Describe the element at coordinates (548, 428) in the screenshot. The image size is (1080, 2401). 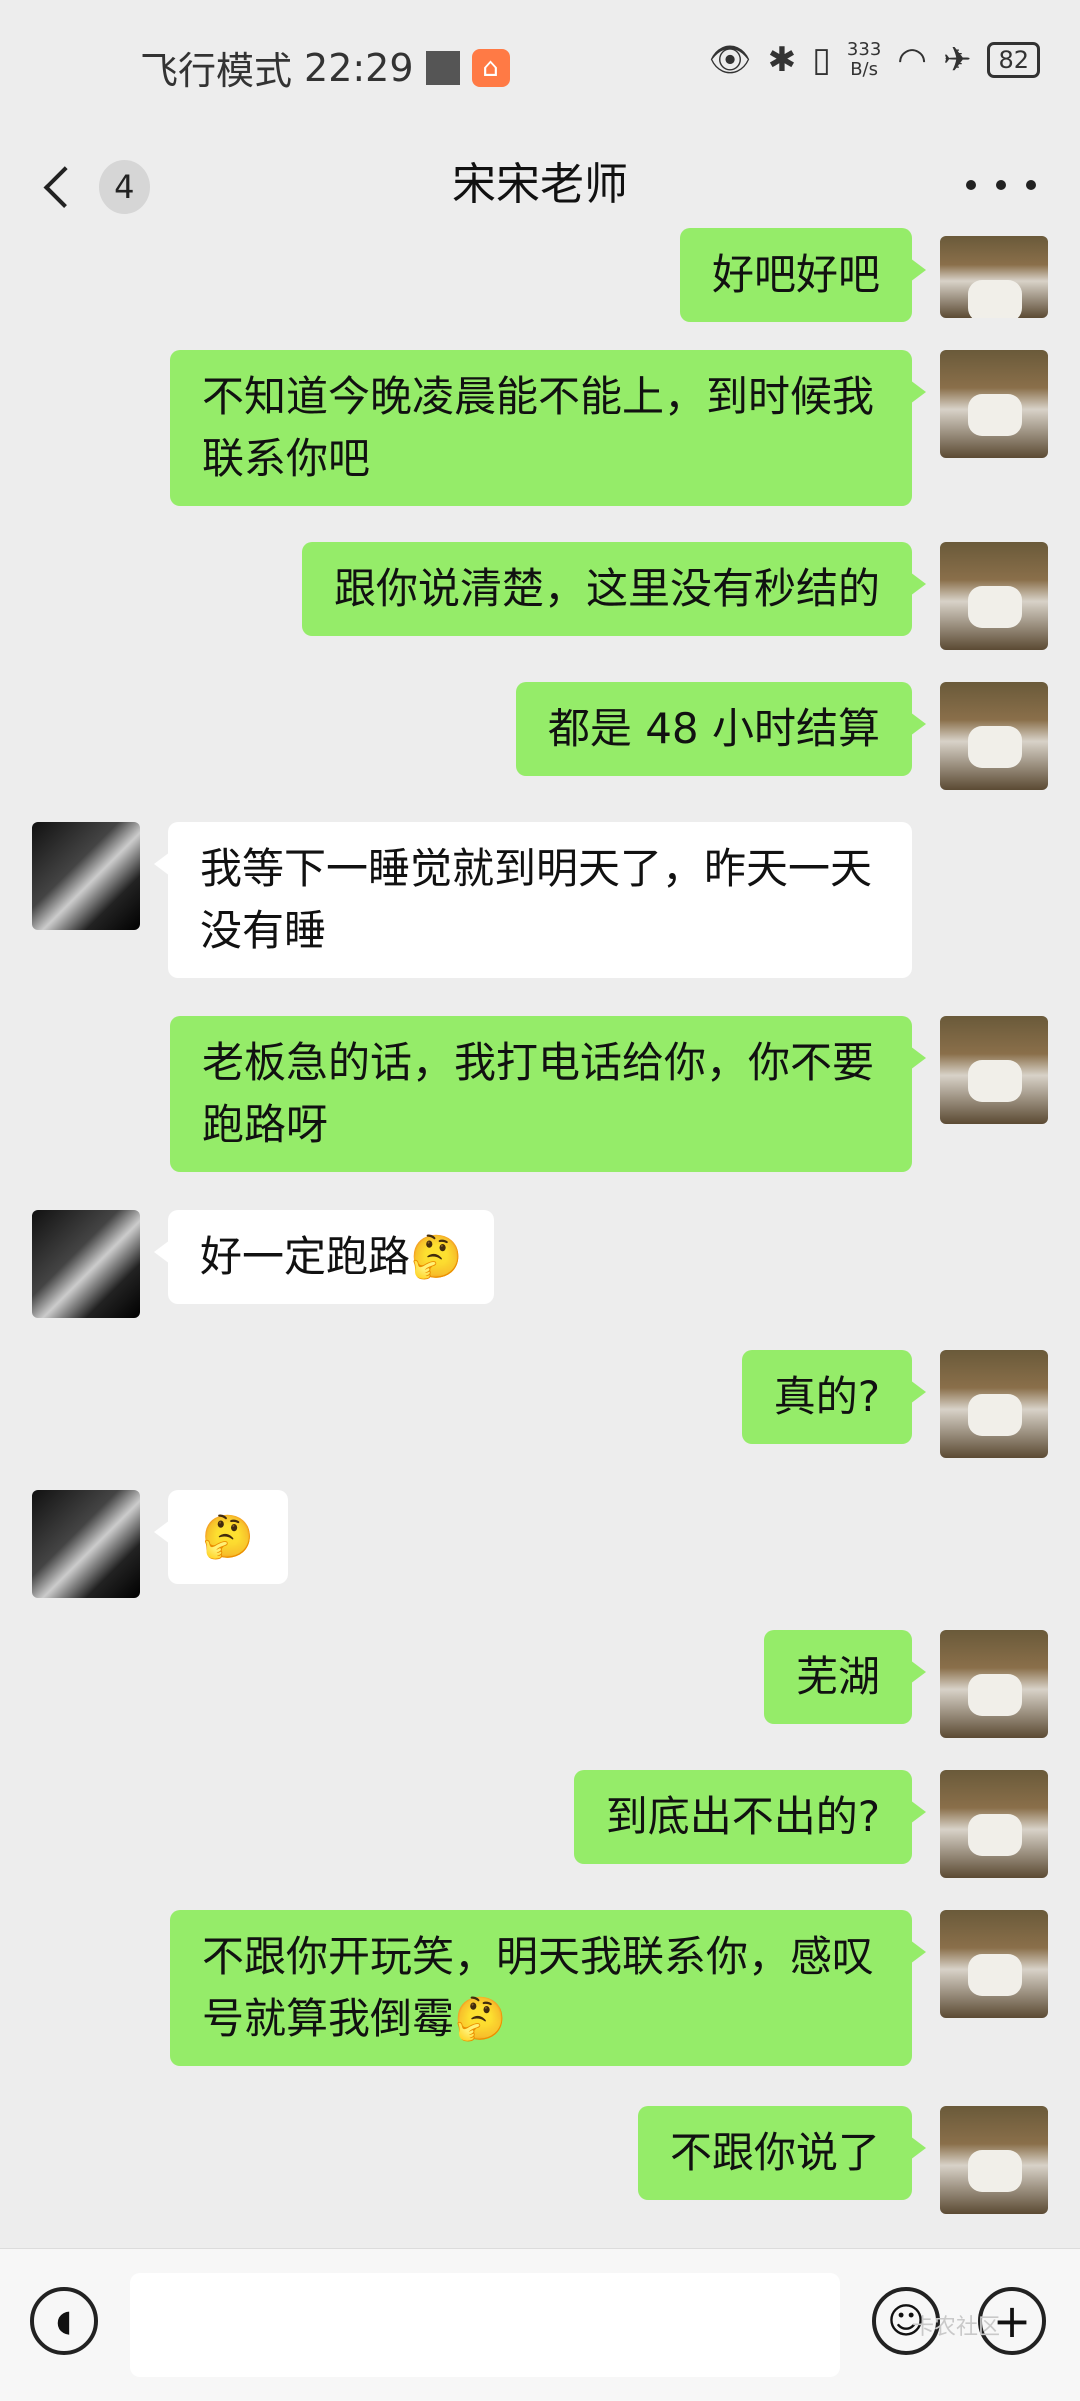
I see `message-bubble-self: 不知道今晚凌晨能不能上，到时候我联系你吧` at that location.